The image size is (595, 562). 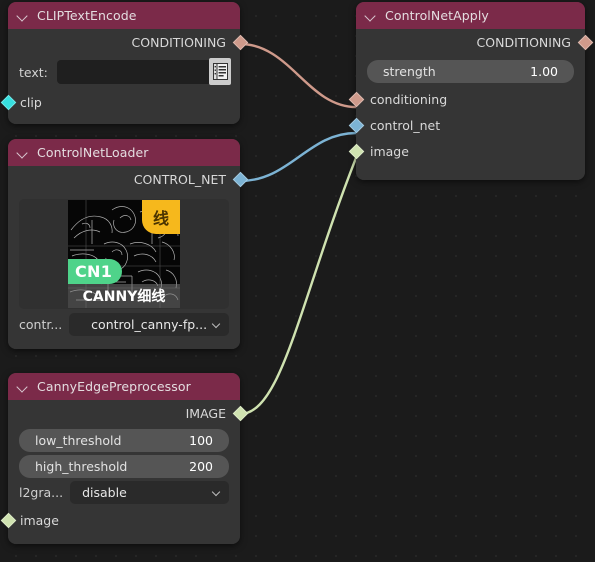 I want to click on node-clip-text-encode: CLIPTextEncode CONDITIONING text: clip, so click(x=124, y=63).